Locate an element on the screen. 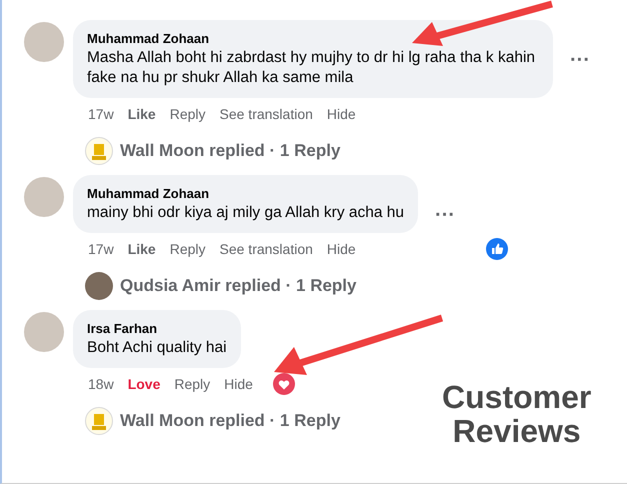  react-link: Love is located at coordinates (144, 384).